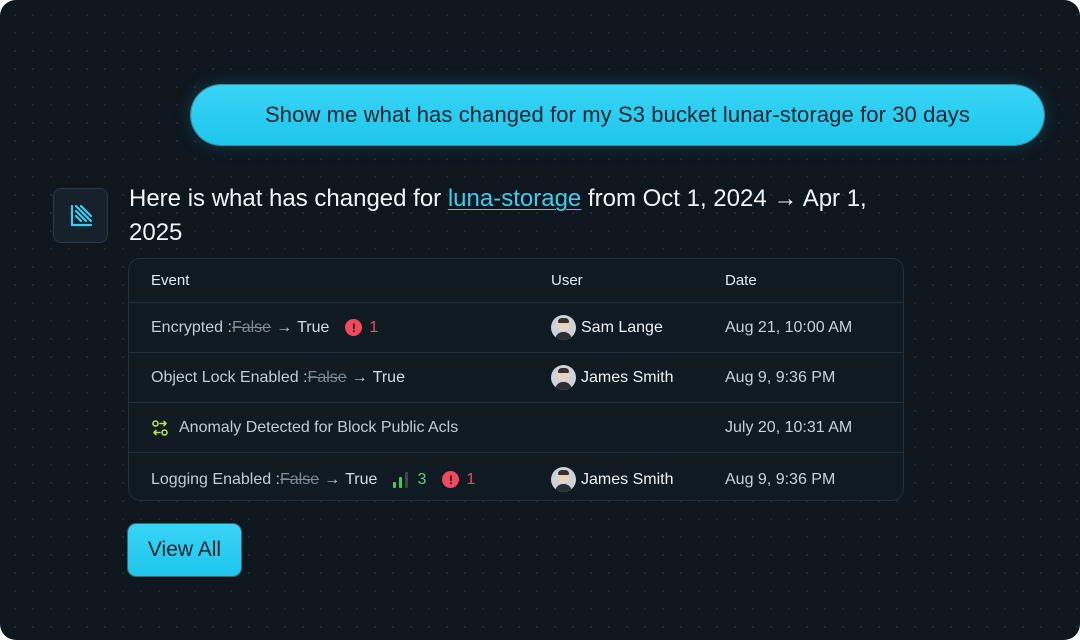  I want to click on user-name: Sam Lange, so click(622, 327).